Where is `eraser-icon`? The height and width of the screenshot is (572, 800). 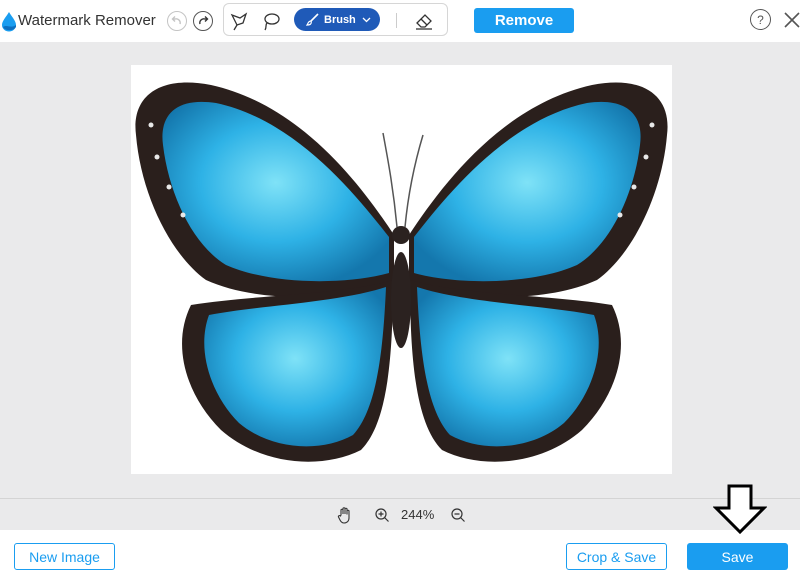 eraser-icon is located at coordinates (424, 21).